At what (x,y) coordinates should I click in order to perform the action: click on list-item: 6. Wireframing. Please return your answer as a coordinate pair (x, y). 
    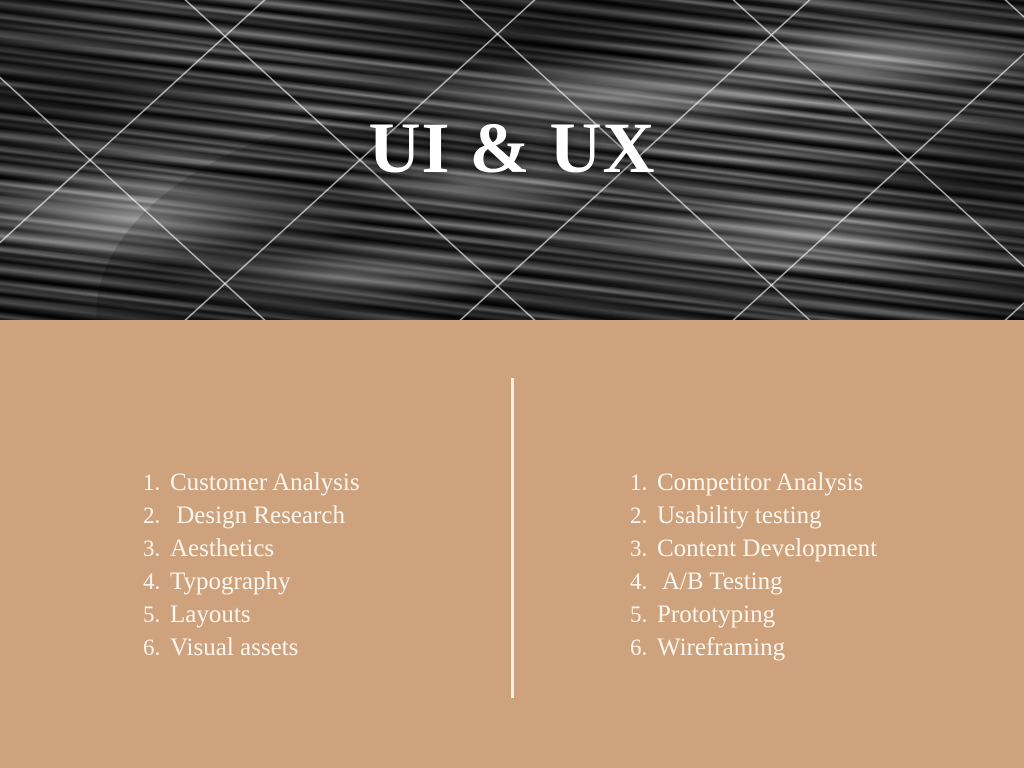
    Looking at the image, I should click on (753, 647).